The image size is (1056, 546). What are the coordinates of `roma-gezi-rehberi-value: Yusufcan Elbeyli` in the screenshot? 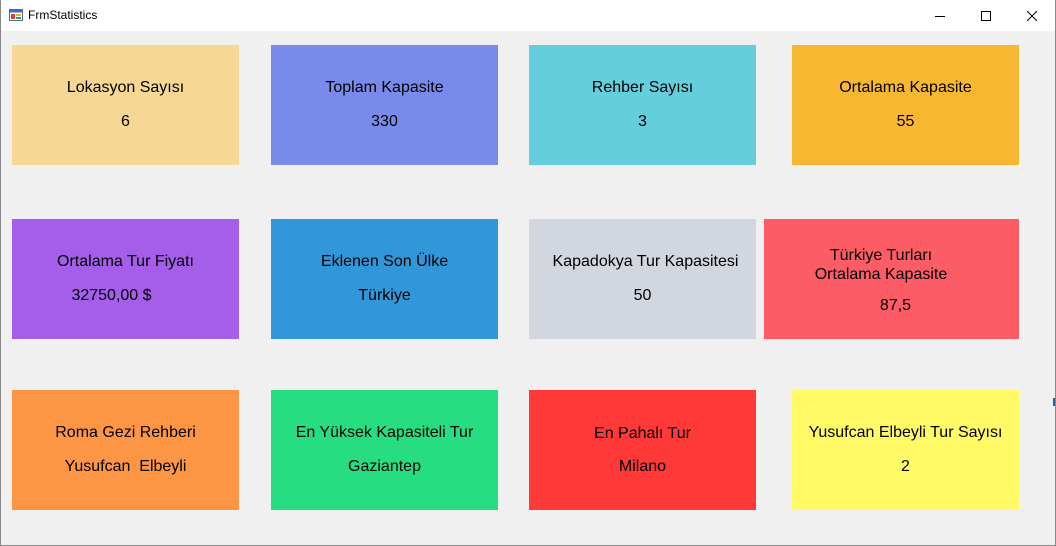 It's located at (125, 466).